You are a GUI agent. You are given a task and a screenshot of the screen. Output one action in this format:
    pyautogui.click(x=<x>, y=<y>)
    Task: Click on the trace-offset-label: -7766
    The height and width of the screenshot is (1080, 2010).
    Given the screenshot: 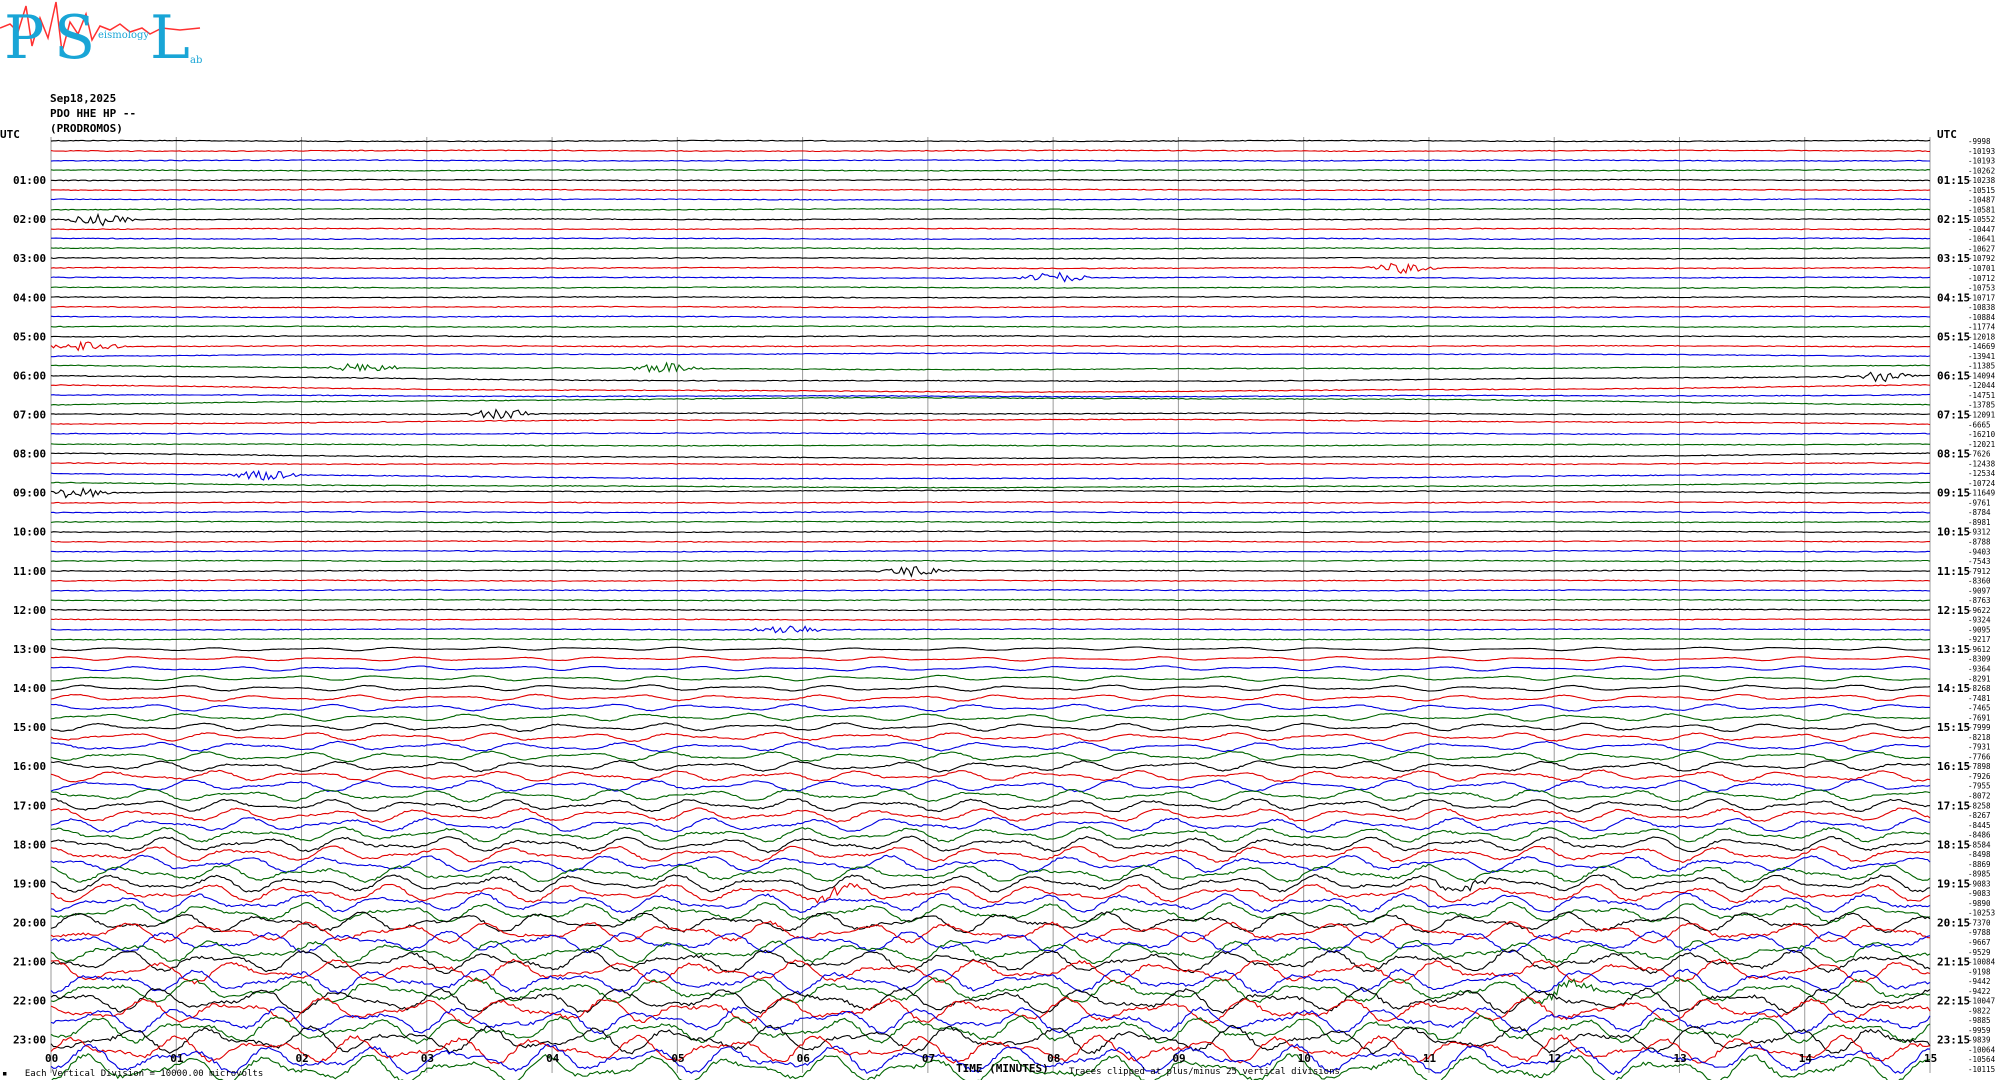 What is the action you would take?
    pyautogui.click(x=1979, y=756)
    